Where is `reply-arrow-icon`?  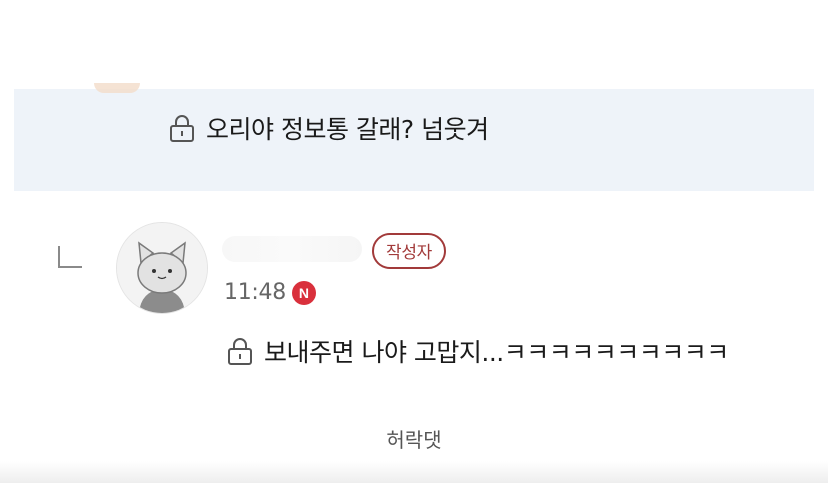 reply-arrow-icon is located at coordinates (70, 257).